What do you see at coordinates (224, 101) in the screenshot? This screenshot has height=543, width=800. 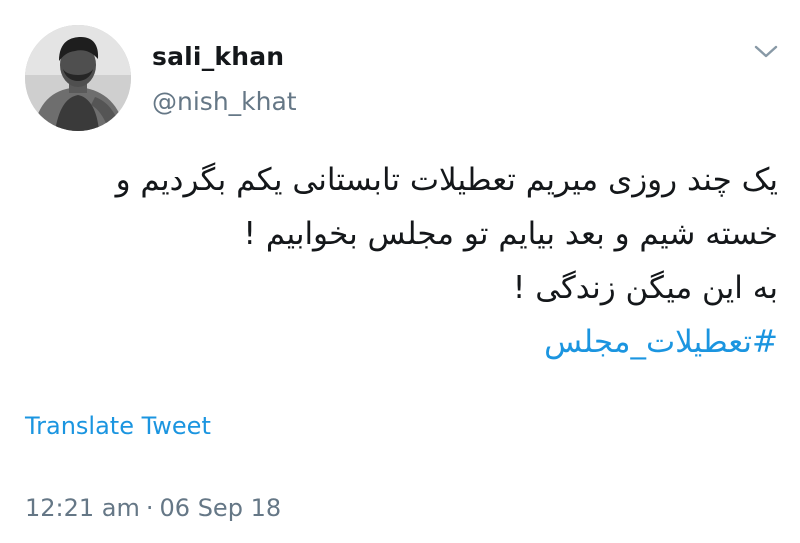 I see `user-handle: @nish_khat` at bounding box center [224, 101].